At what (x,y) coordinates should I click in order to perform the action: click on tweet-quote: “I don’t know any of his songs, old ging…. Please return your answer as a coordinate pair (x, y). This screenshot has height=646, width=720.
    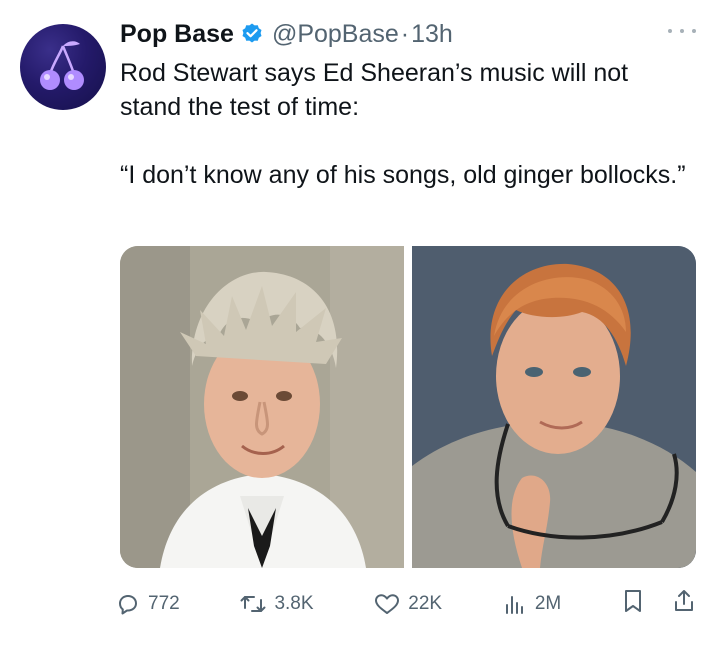
    Looking at the image, I should click on (403, 175).